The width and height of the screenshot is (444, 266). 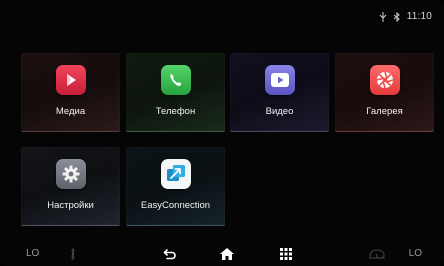 I want to click on app-tile-easyconnection: EasyConnection, so click(x=175, y=186).